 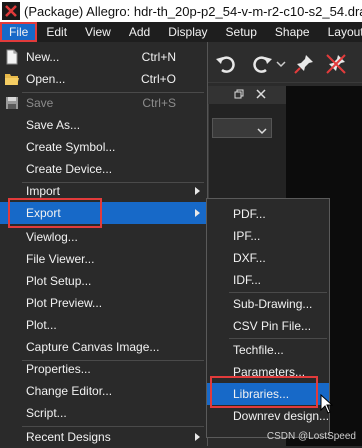 What do you see at coordinates (103, 79) in the screenshot?
I see `menu-item-open: Open... Ctrl+O` at bounding box center [103, 79].